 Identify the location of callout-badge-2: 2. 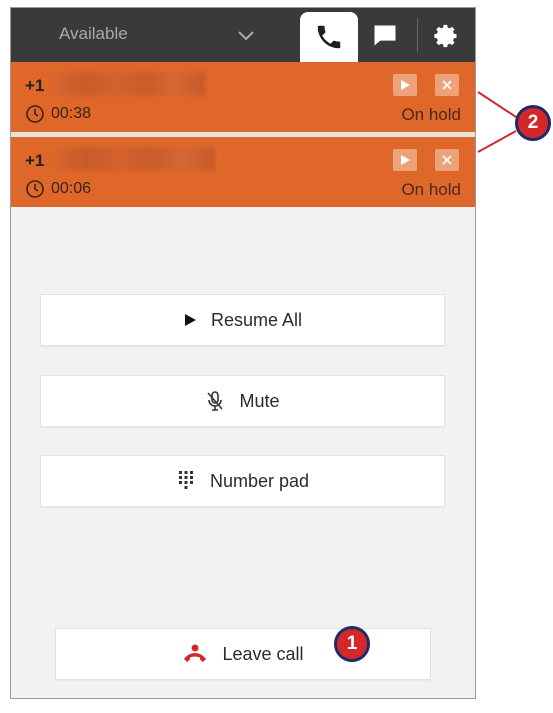
(533, 123).